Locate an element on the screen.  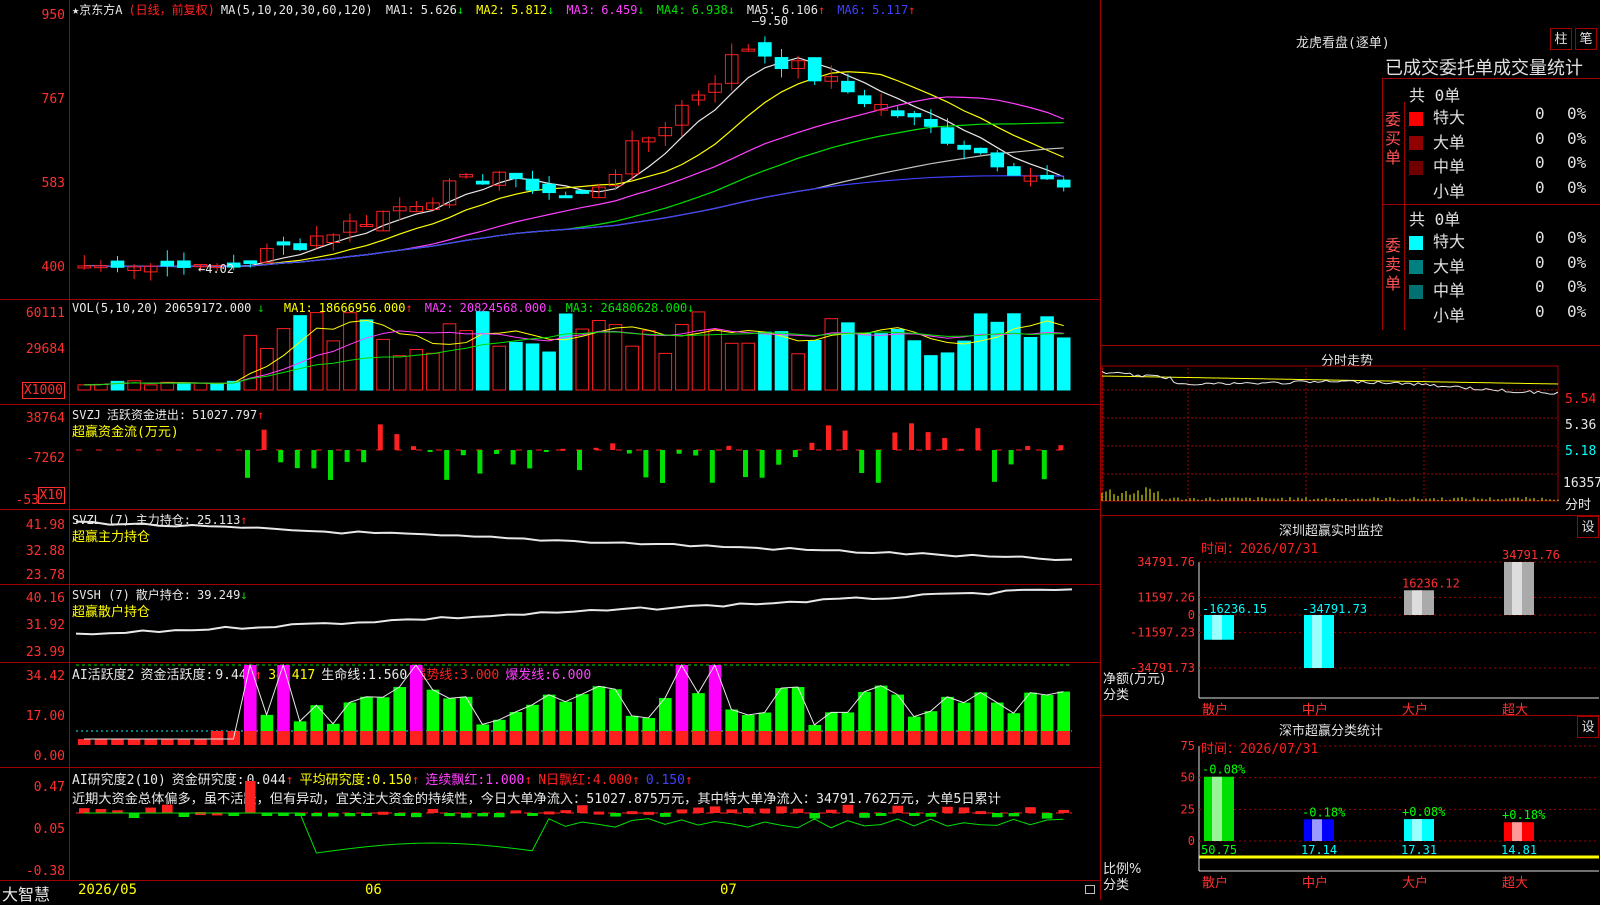
svsh-chart is located at coordinates (550, 624).